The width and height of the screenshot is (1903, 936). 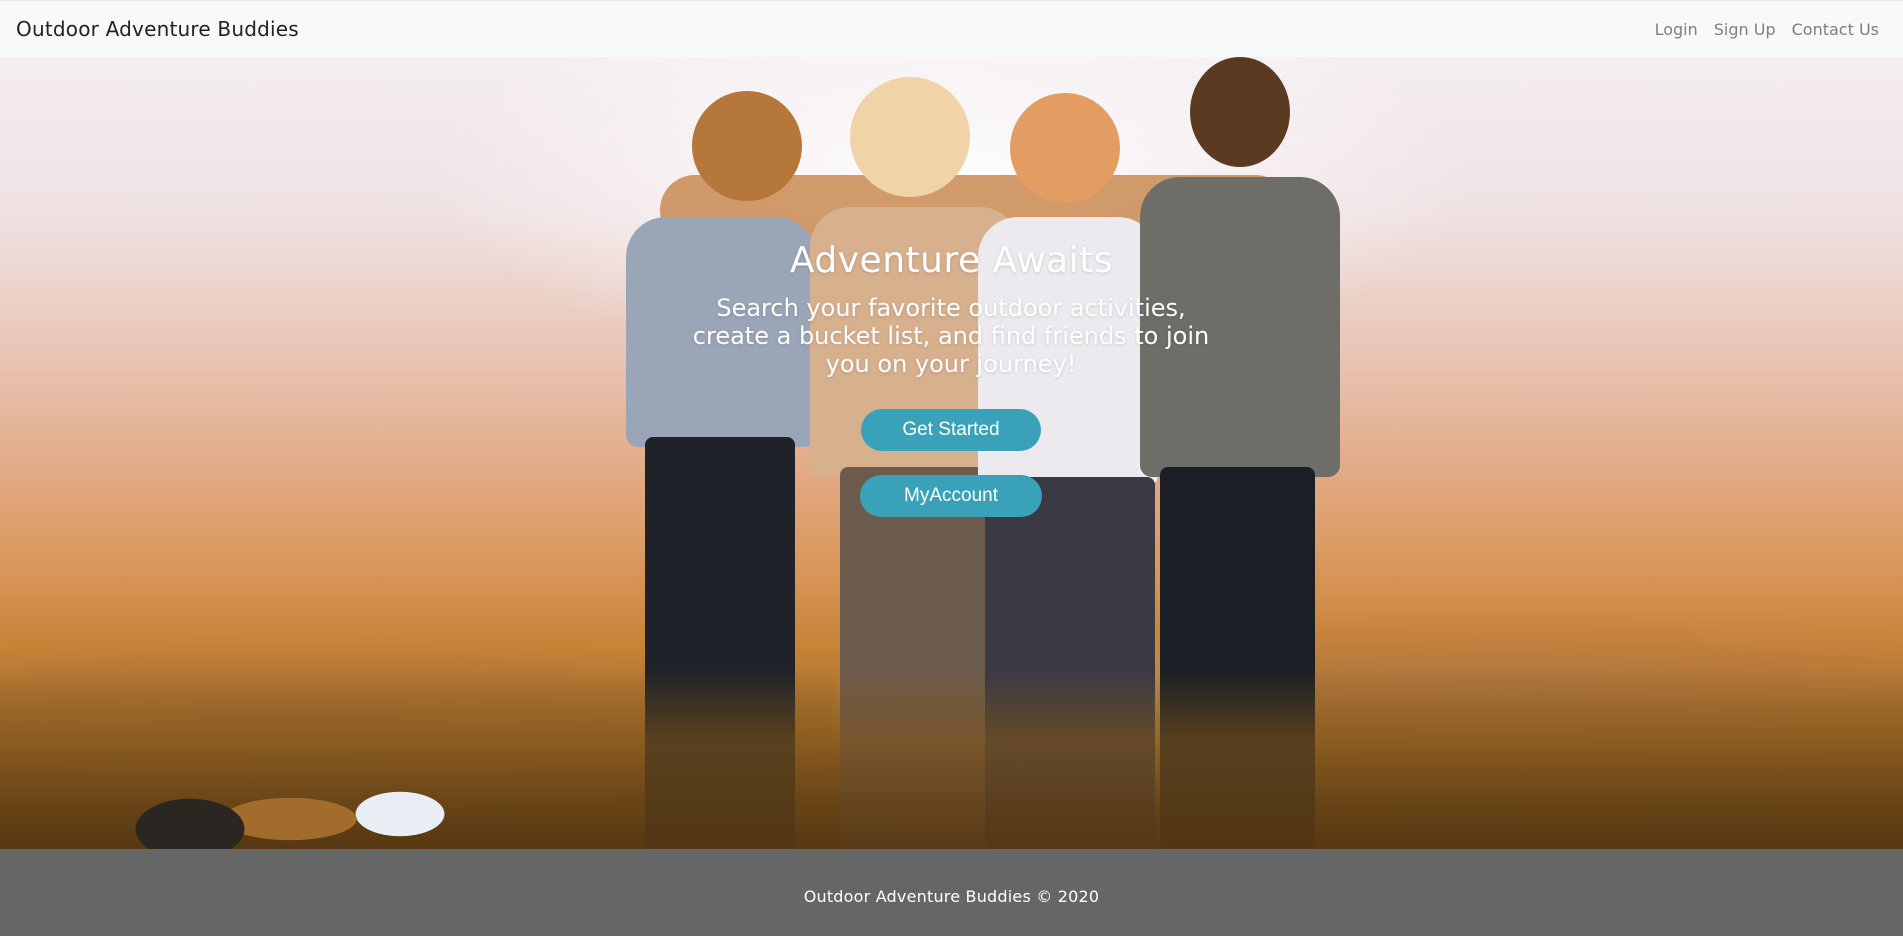 What do you see at coordinates (951, 896) in the screenshot?
I see `footer-text: Outdoor Adventure Buddies © 2020` at bounding box center [951, 896].